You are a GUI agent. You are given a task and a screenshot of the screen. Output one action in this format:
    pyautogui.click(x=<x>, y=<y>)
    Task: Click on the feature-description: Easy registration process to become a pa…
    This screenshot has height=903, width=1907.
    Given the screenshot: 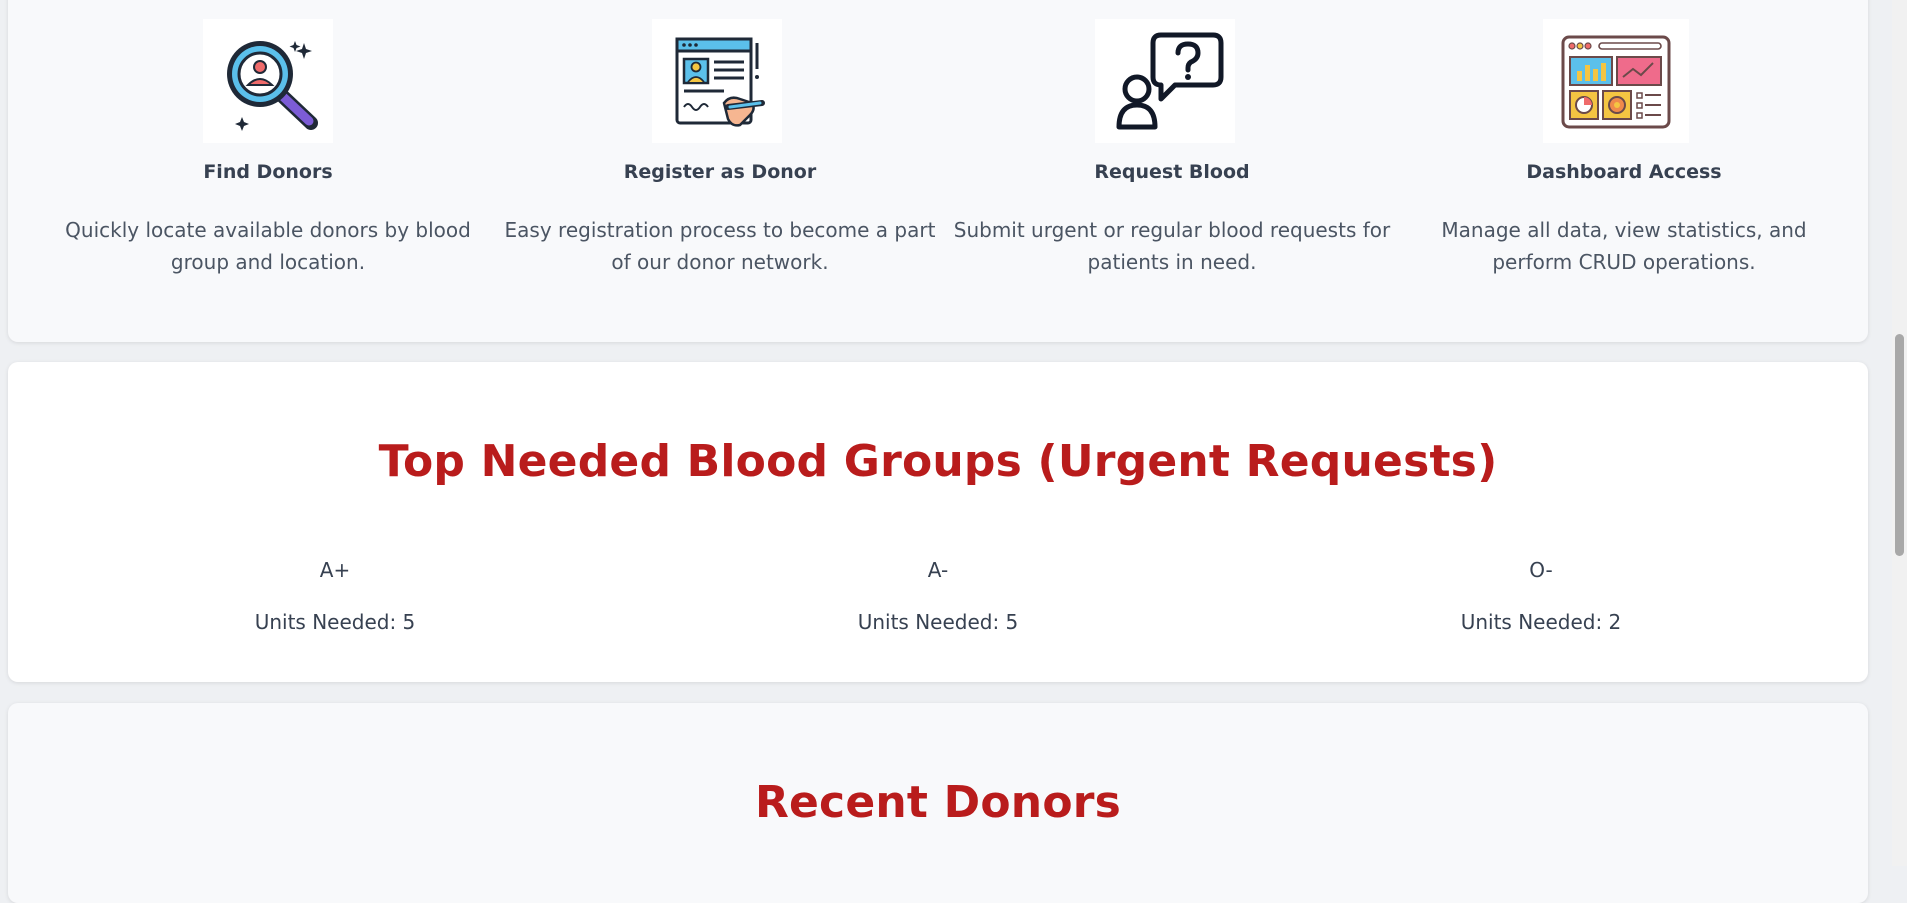 What is the action you would take?
    pyautogui.click(x=720, y=246)
    